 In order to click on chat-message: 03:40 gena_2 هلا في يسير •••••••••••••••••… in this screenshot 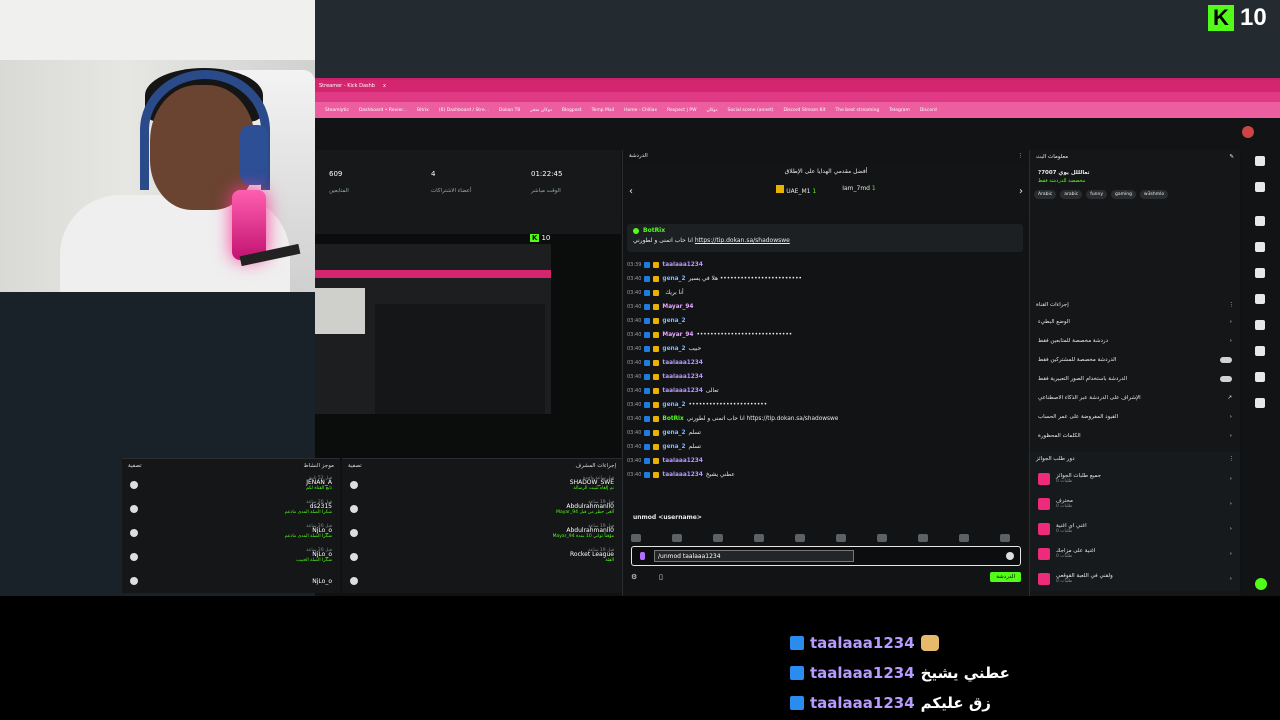, I will do `click(825, 279)`.